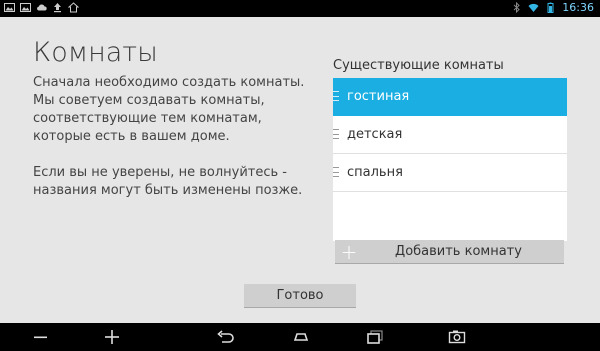 This screenshot has width=600, height=351. Describe the element at coordinates (95, 52) in the screenshot. I see `page-title: Комнаты` at that location.